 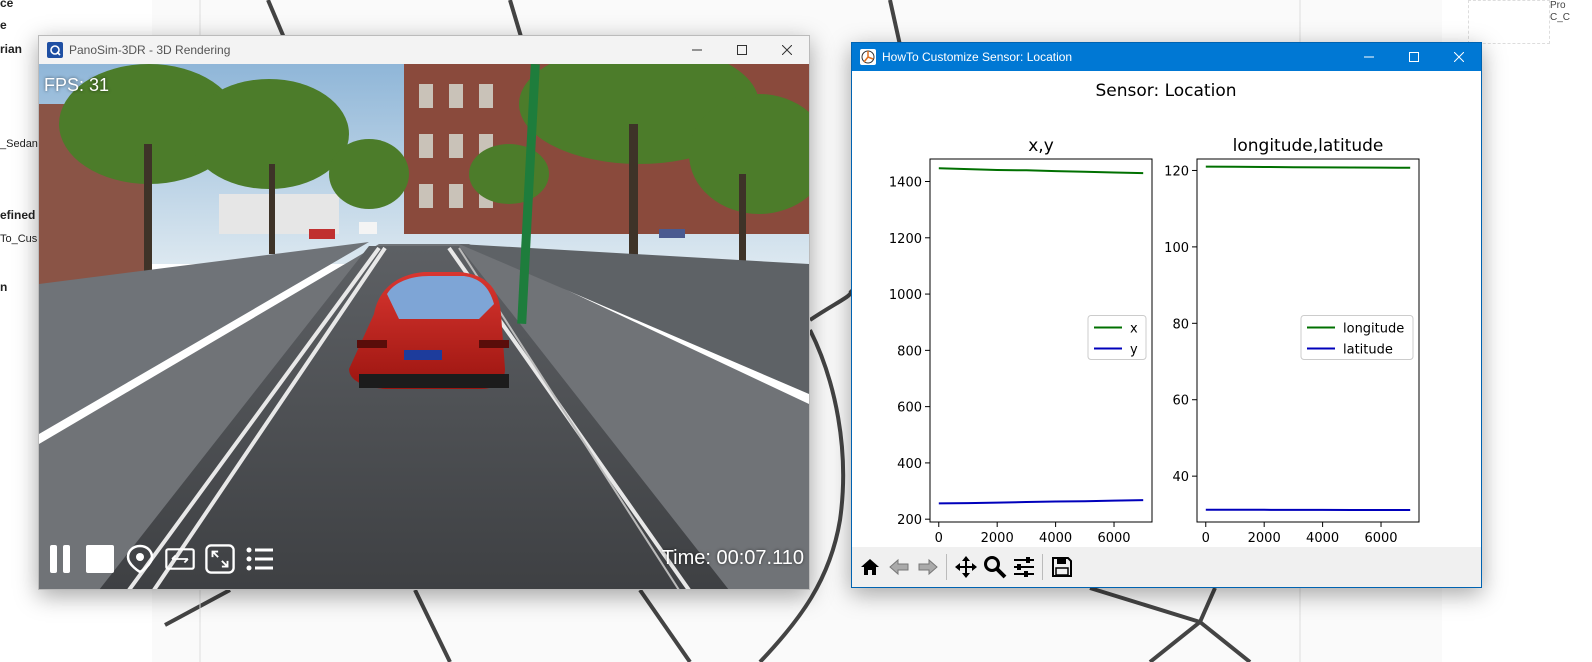 I want to click on y-tick-label: 80, so click(x=1180, y=324).